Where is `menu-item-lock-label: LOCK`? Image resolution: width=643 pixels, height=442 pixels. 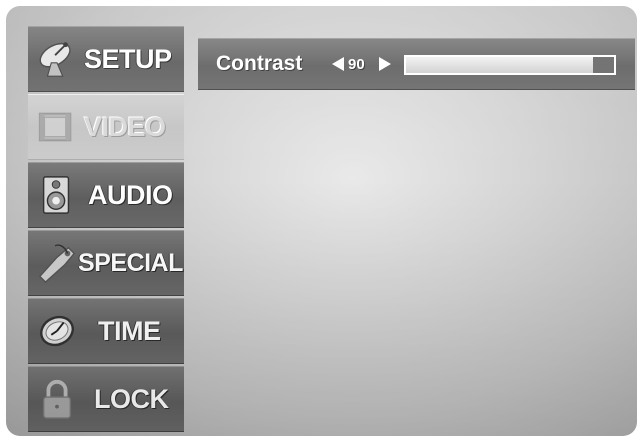
menu-item-lock-label: LOCK is located at coordinates (131, 399).